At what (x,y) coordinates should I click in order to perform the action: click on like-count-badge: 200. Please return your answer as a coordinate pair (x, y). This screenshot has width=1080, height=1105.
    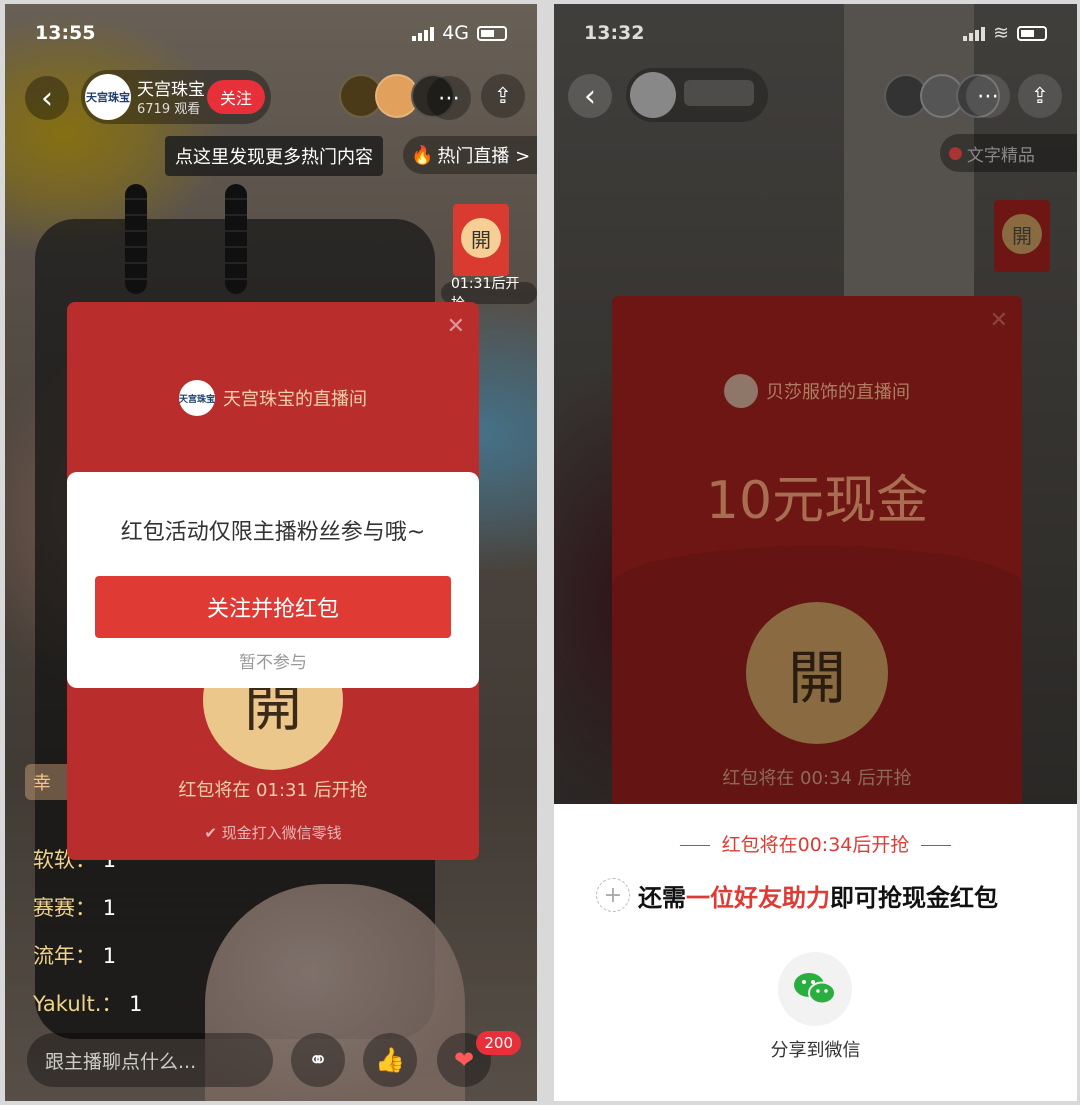
    Looking at the image, I should click on (498, 1043).